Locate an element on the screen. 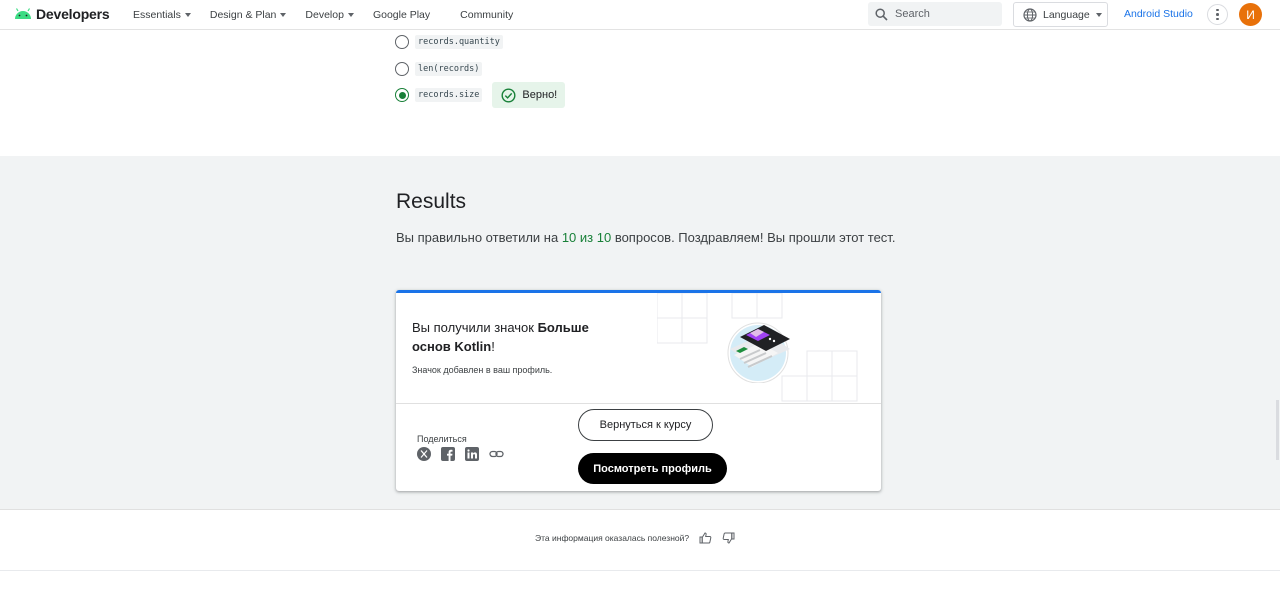 Image resolution: width=1280 pixels, height=590 pixels. linkedin-icon is located at coordinates (472, 454).